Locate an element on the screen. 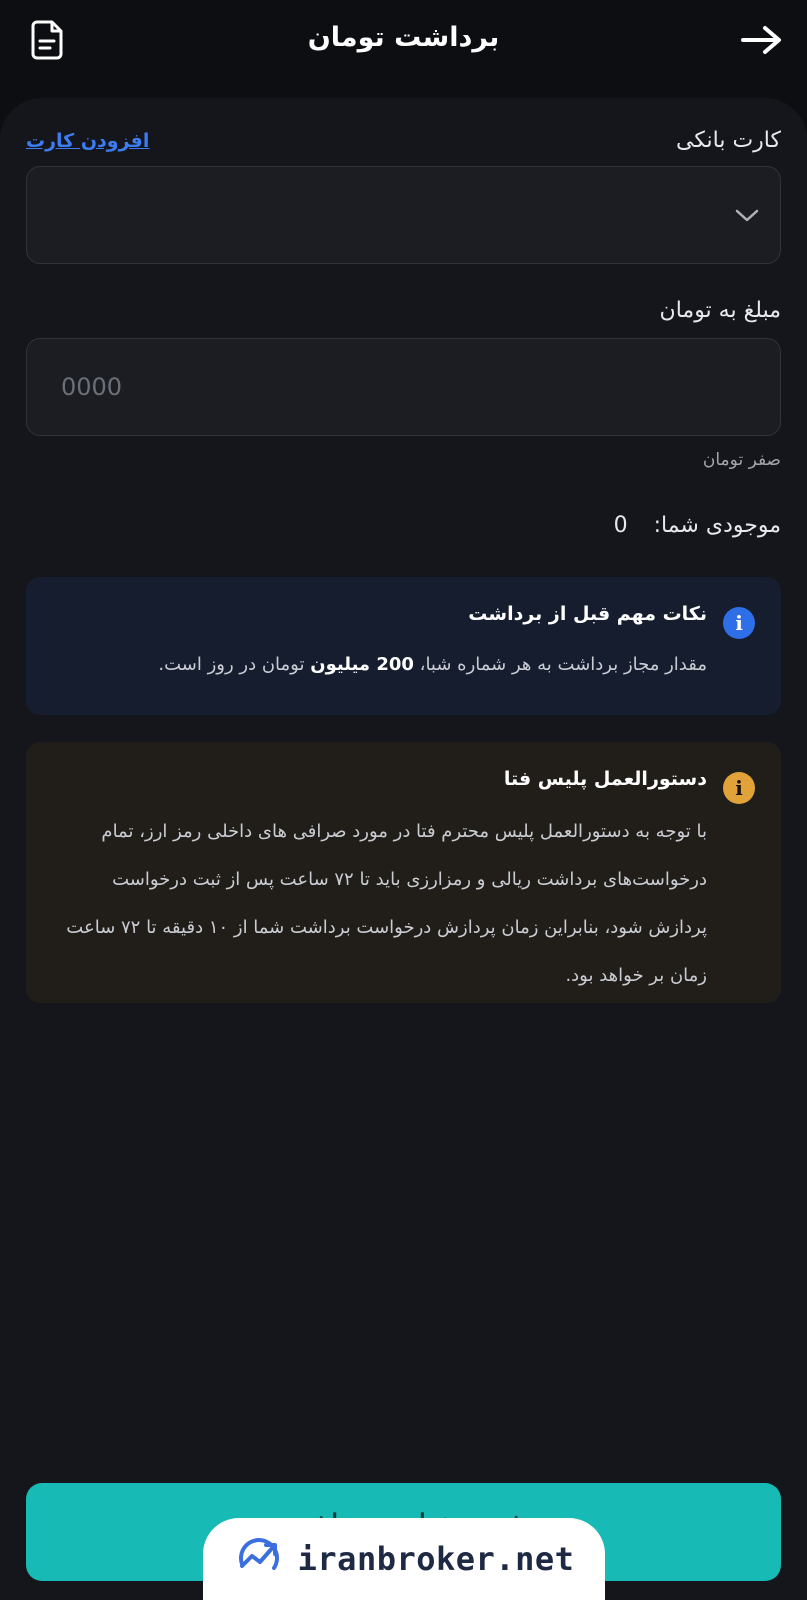 Image resolution: width=807 pixels, height=1600 pixels. chart-trend-logo-icon is located at coordinates (259, 1559).